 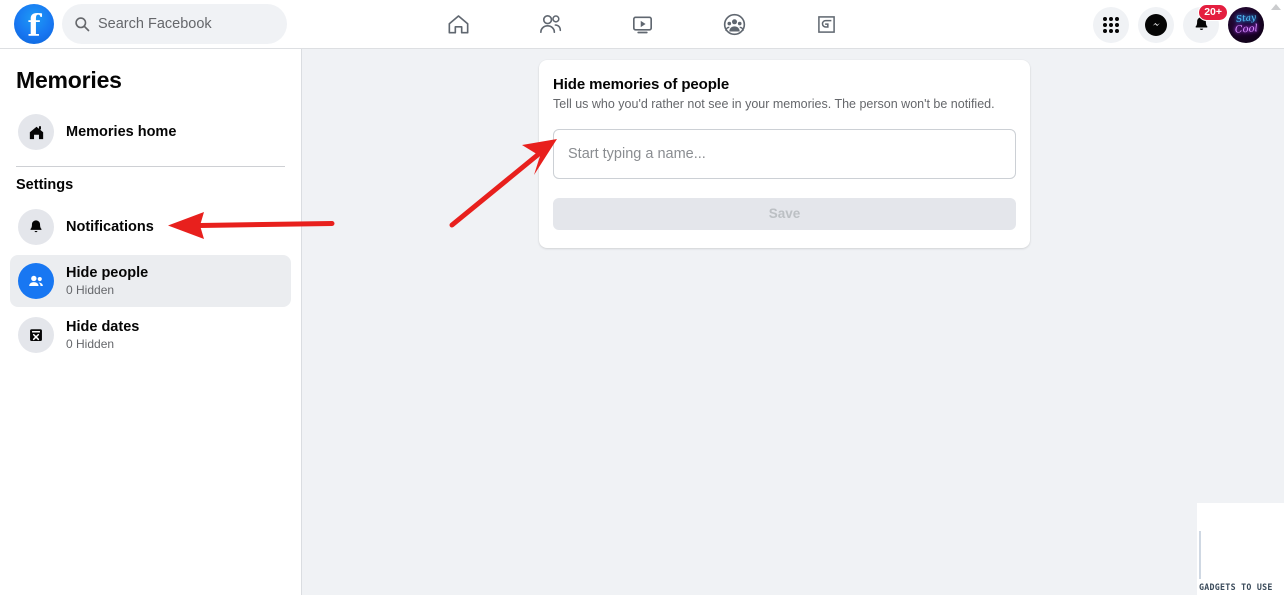 I want to click on home-icon, so click(x=458, y=24).